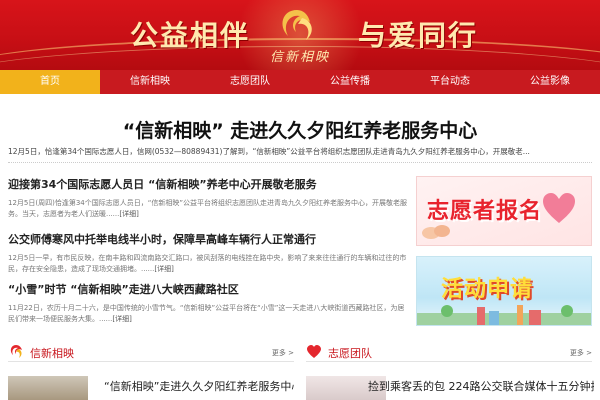 The width and height of the screenshot is (600, 400). What do you see at coordinates (504, 315) in the screenshot?
I see `city-skyline-icon` at bounding box center [504, 315].